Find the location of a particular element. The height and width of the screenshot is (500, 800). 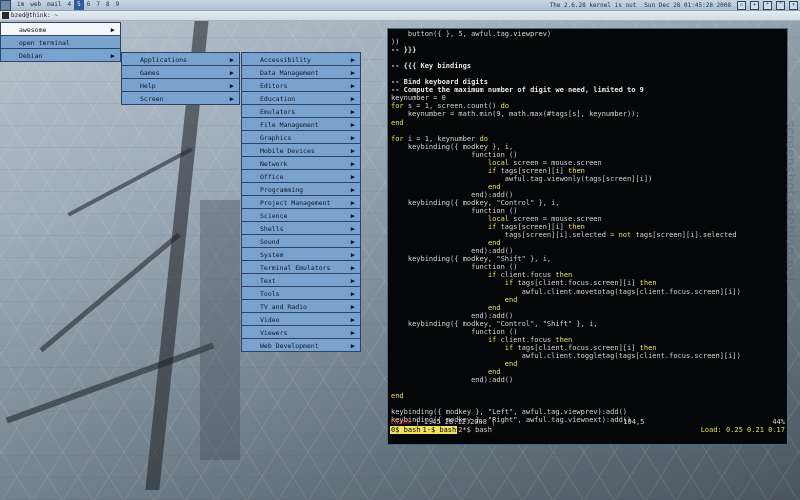

terminal-line: keybinding({ modkey, "Shift" }, i, is located at coordinates (587, 259).